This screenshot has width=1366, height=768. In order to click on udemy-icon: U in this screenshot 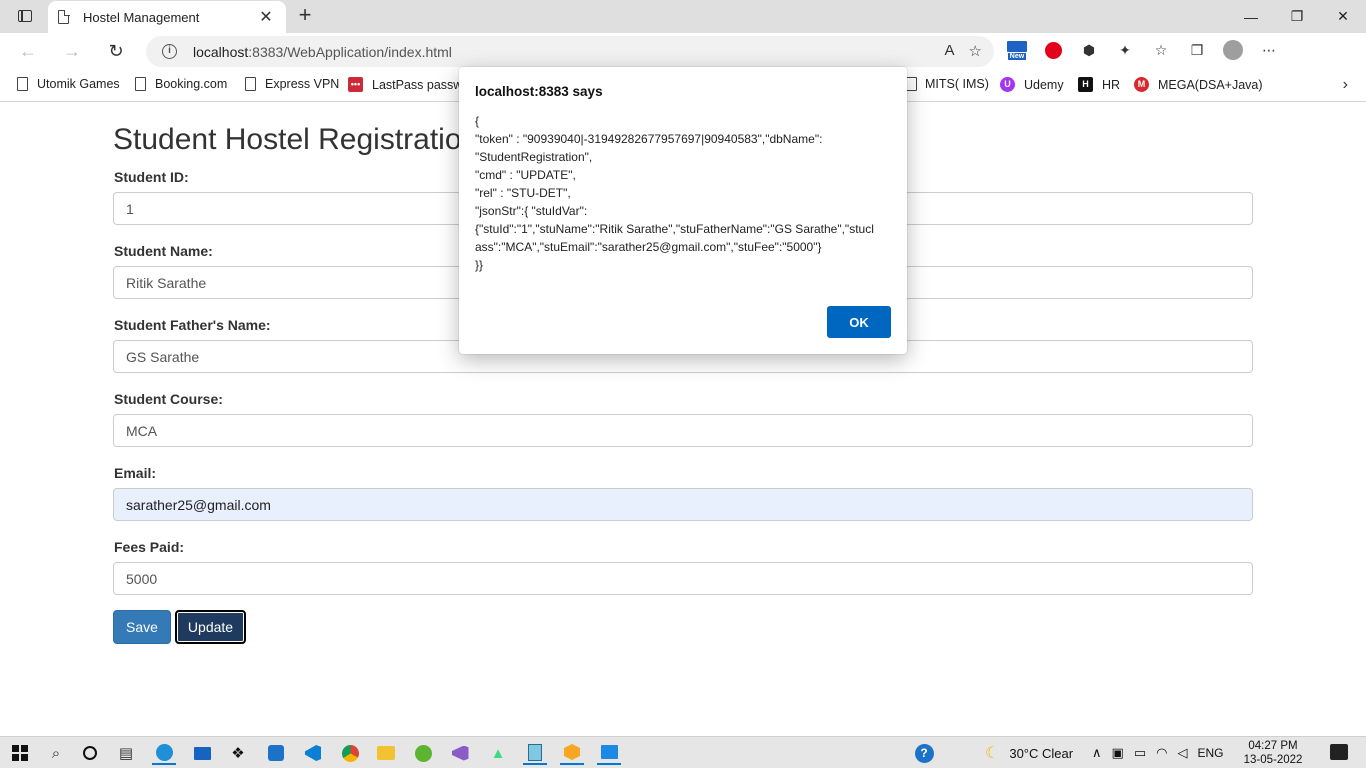, I will do `click(1007, 84)`.